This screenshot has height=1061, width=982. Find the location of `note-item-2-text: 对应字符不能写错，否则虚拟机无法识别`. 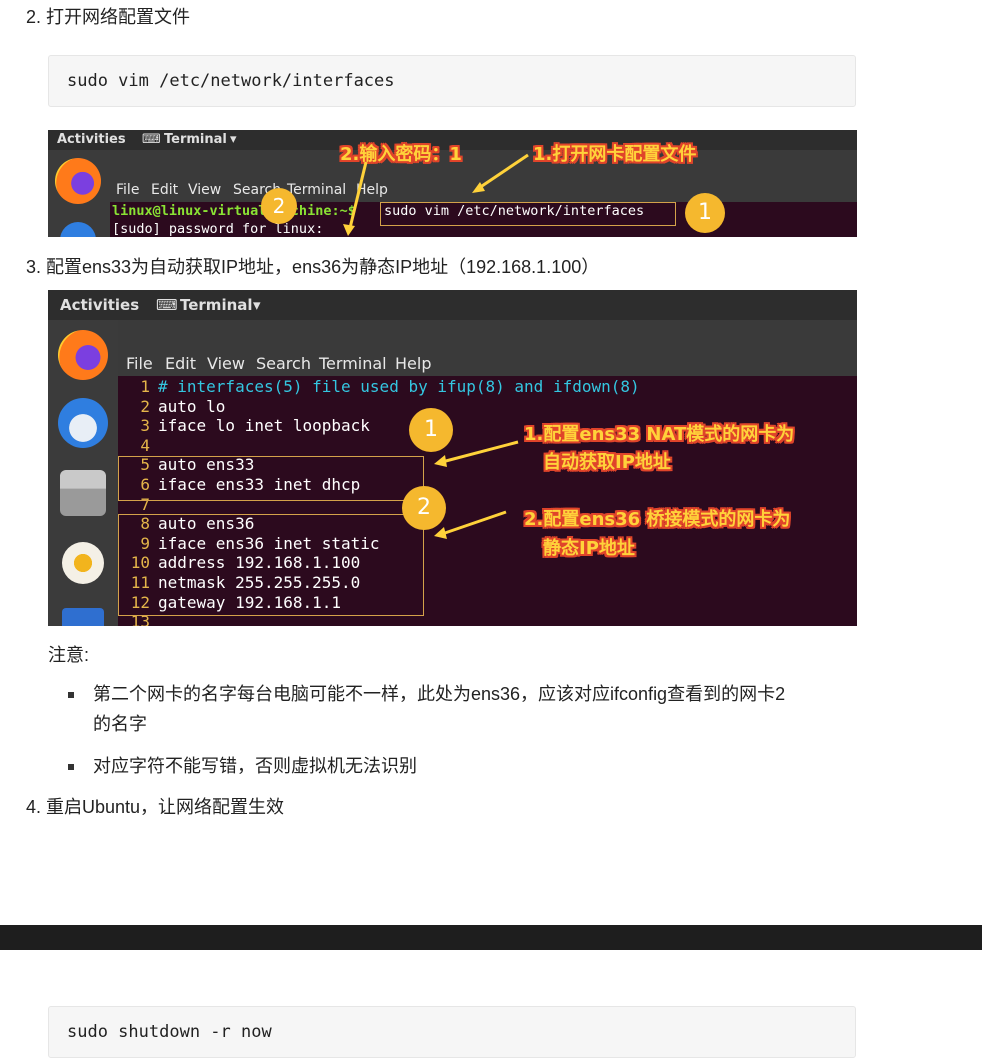

note-item-2-text: 对应字符不能写错，否则虚拟机无法识别 is located at coordinates (255, 766).